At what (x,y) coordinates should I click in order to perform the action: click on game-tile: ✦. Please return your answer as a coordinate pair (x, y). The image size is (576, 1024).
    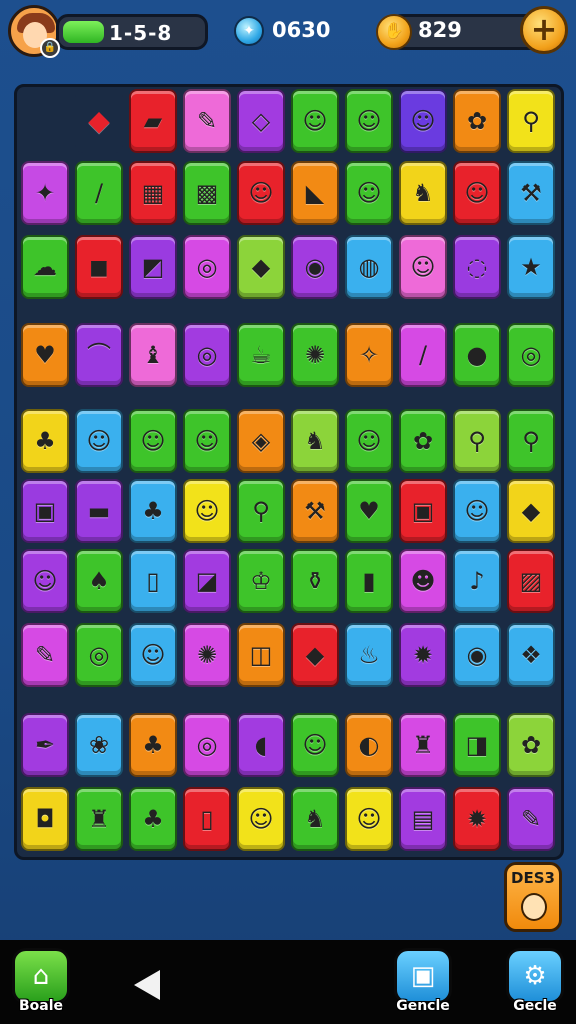
    Looking at the image, I should click on (45, 193).